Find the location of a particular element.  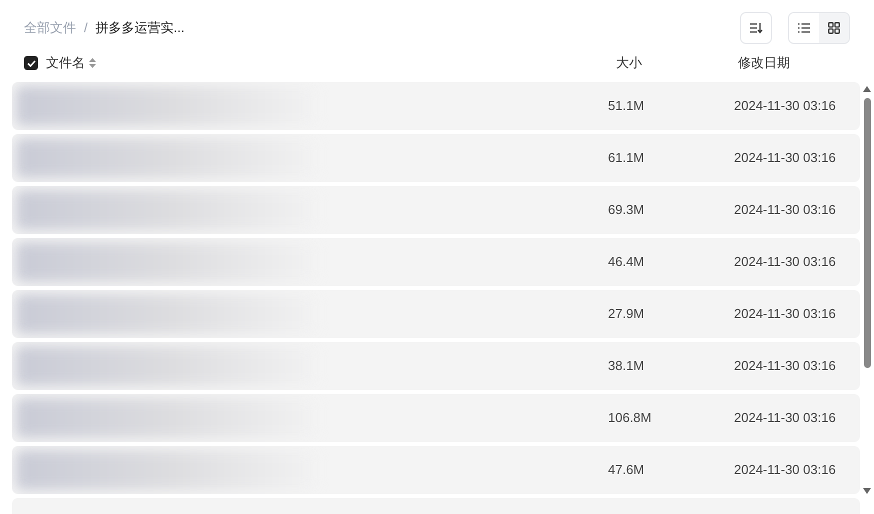

sort-button is located at coordinates (756, 28).